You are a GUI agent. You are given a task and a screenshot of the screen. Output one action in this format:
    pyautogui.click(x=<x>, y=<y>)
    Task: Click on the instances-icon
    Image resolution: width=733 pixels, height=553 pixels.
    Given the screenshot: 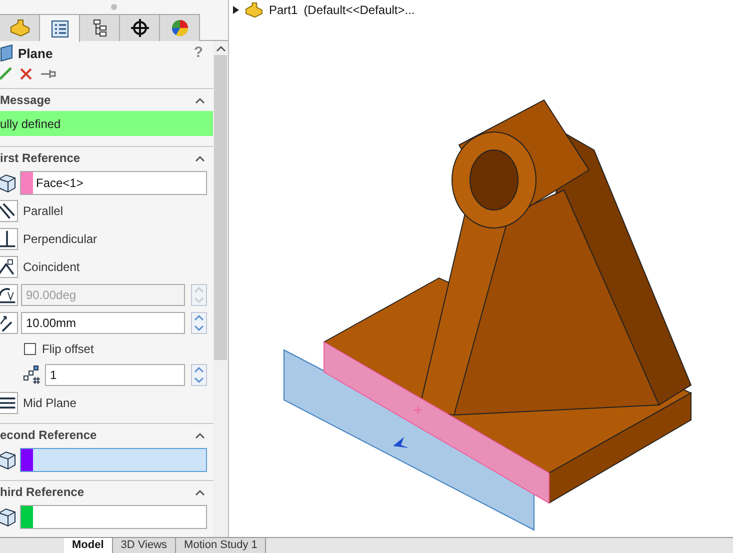 What is the action you would take?
    pyautogui.click(x=32, y=375)
    